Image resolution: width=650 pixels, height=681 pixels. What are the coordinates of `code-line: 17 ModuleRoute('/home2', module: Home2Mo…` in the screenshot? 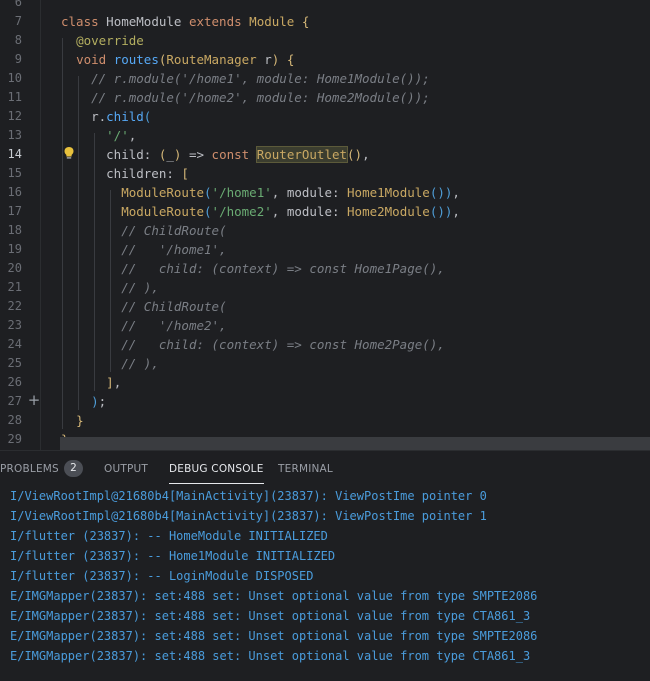 It's located at (325, 211).